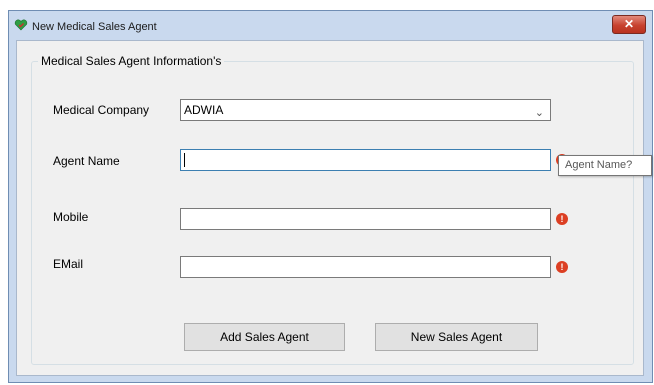  What do you see at coordinates (365, 219) in the screenshot?
I see `mobile-input` at bounding box center [365, 219].